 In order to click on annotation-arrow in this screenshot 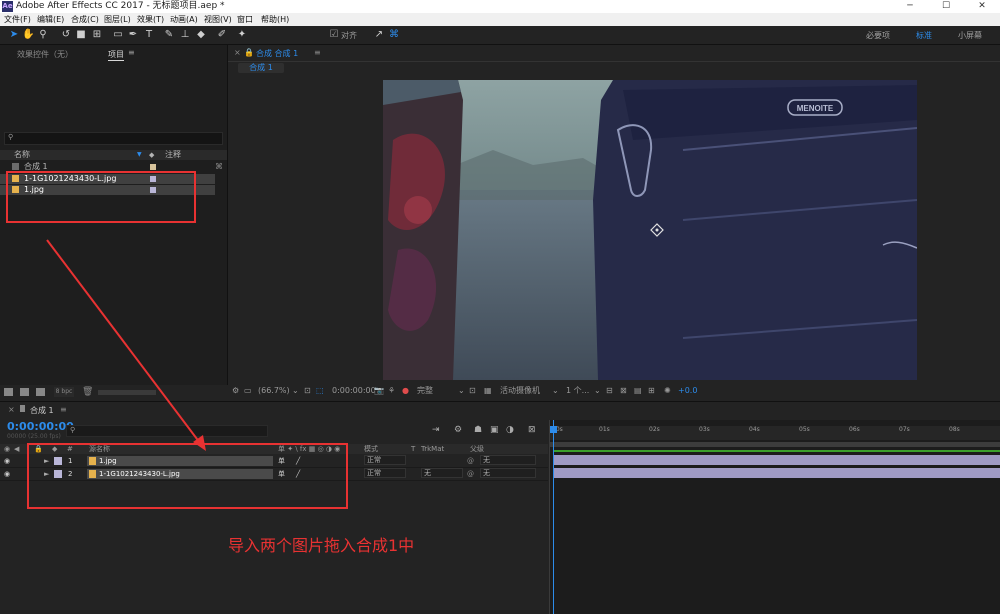, I will do `click(126, 345)`.